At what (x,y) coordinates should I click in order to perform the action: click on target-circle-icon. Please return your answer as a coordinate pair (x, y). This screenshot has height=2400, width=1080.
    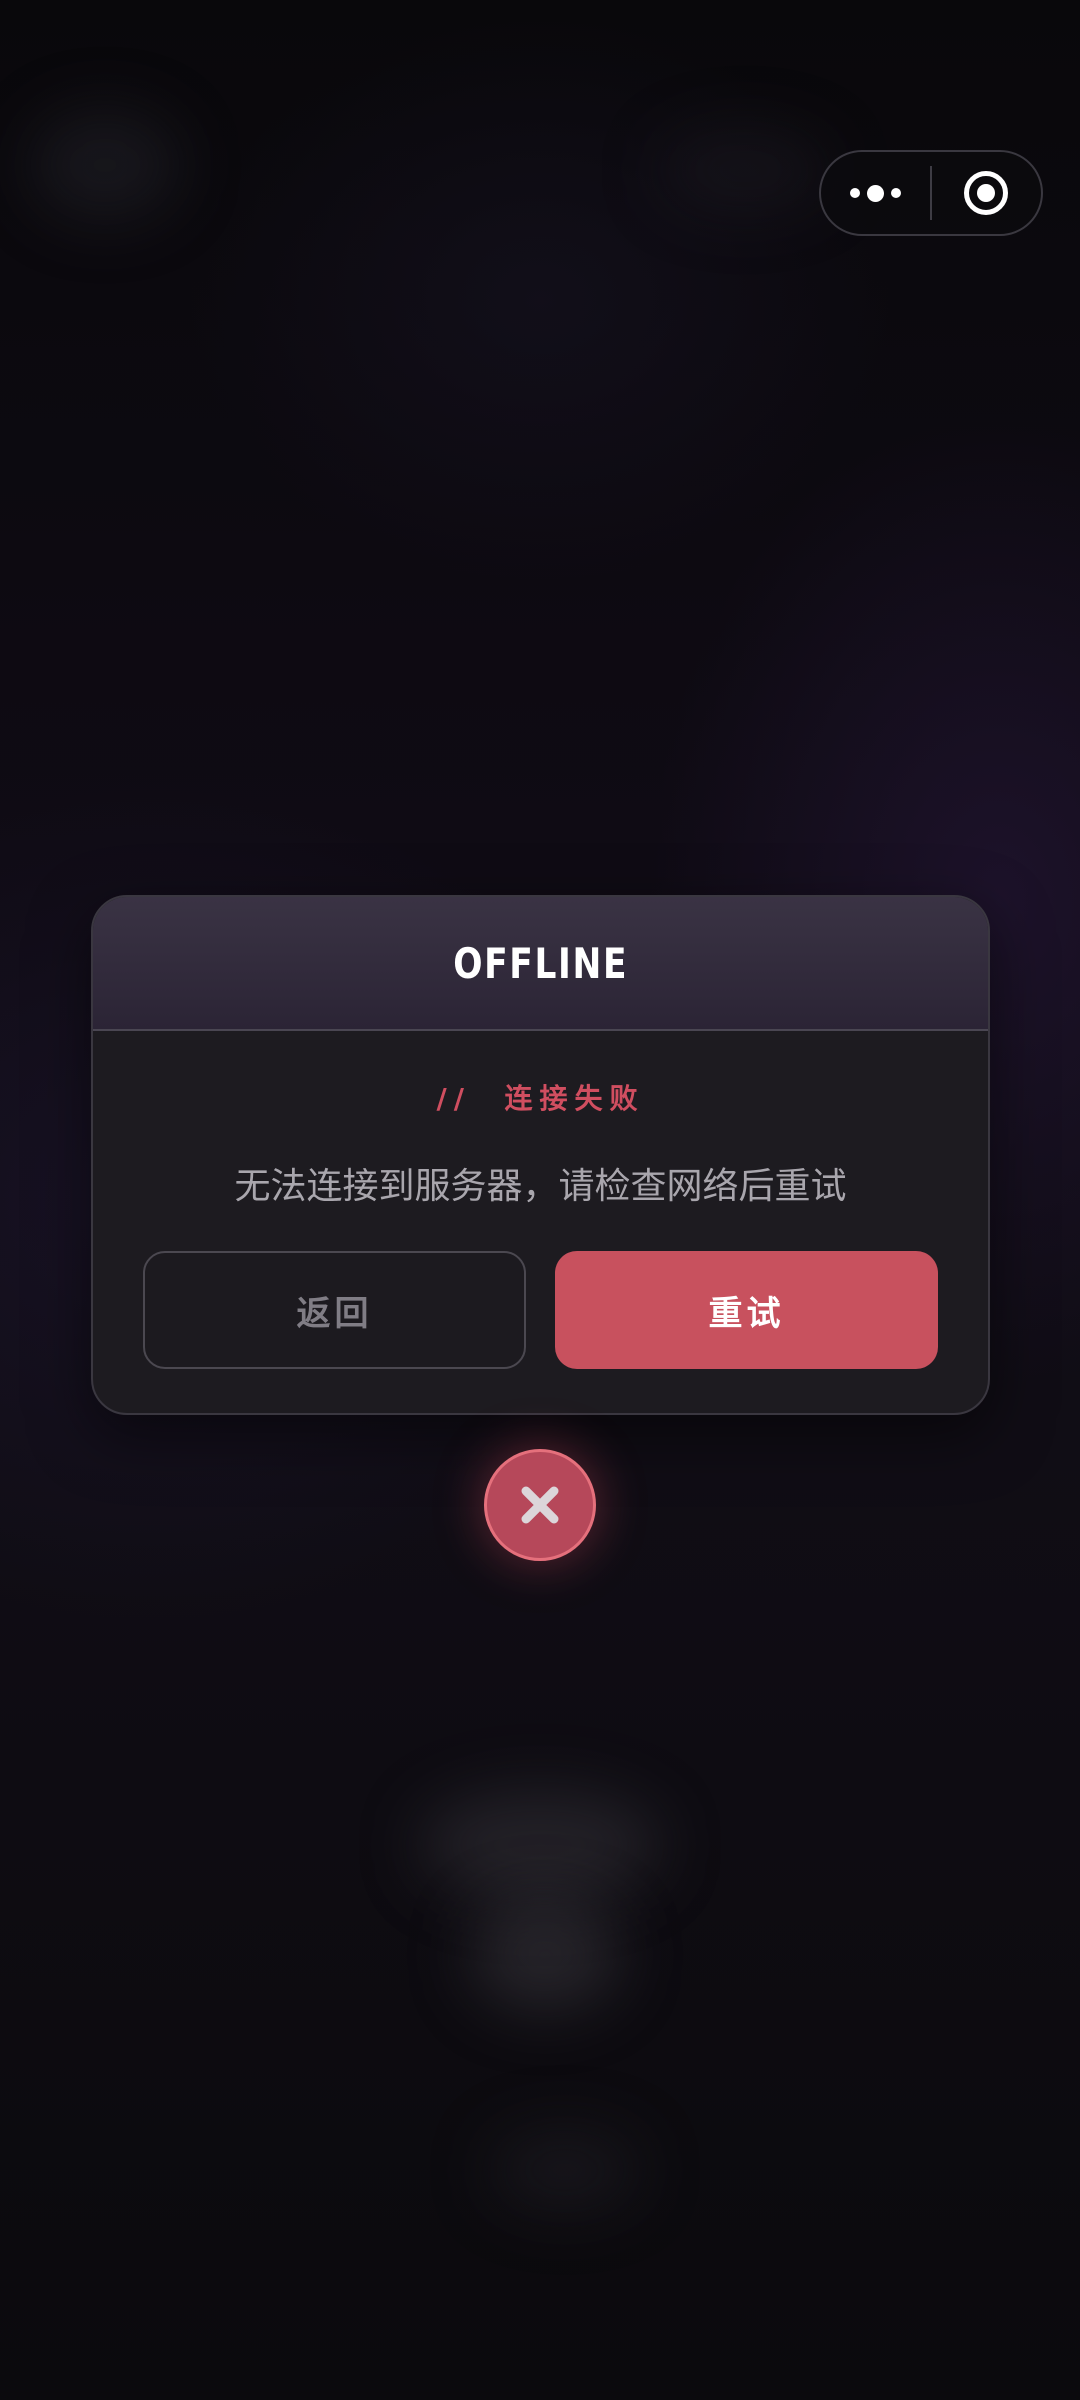
    Looking at the image, I should click on (986, 193).